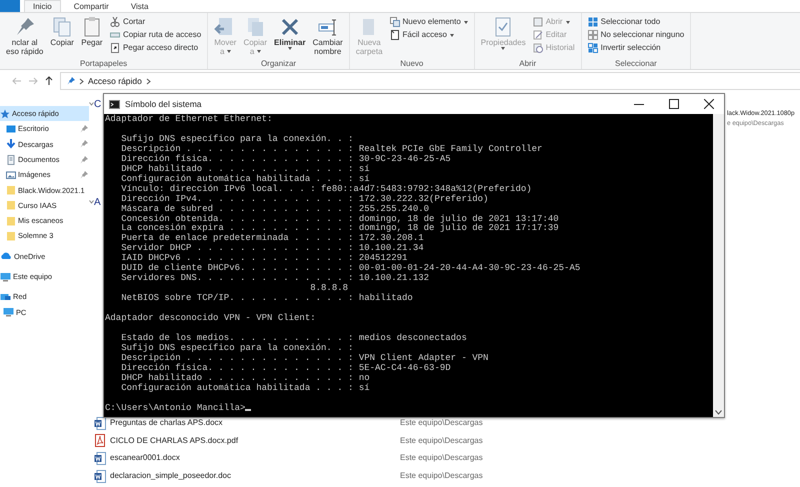  I want to click on ribbon-button: Cambiar nombre, so click(327, 36).